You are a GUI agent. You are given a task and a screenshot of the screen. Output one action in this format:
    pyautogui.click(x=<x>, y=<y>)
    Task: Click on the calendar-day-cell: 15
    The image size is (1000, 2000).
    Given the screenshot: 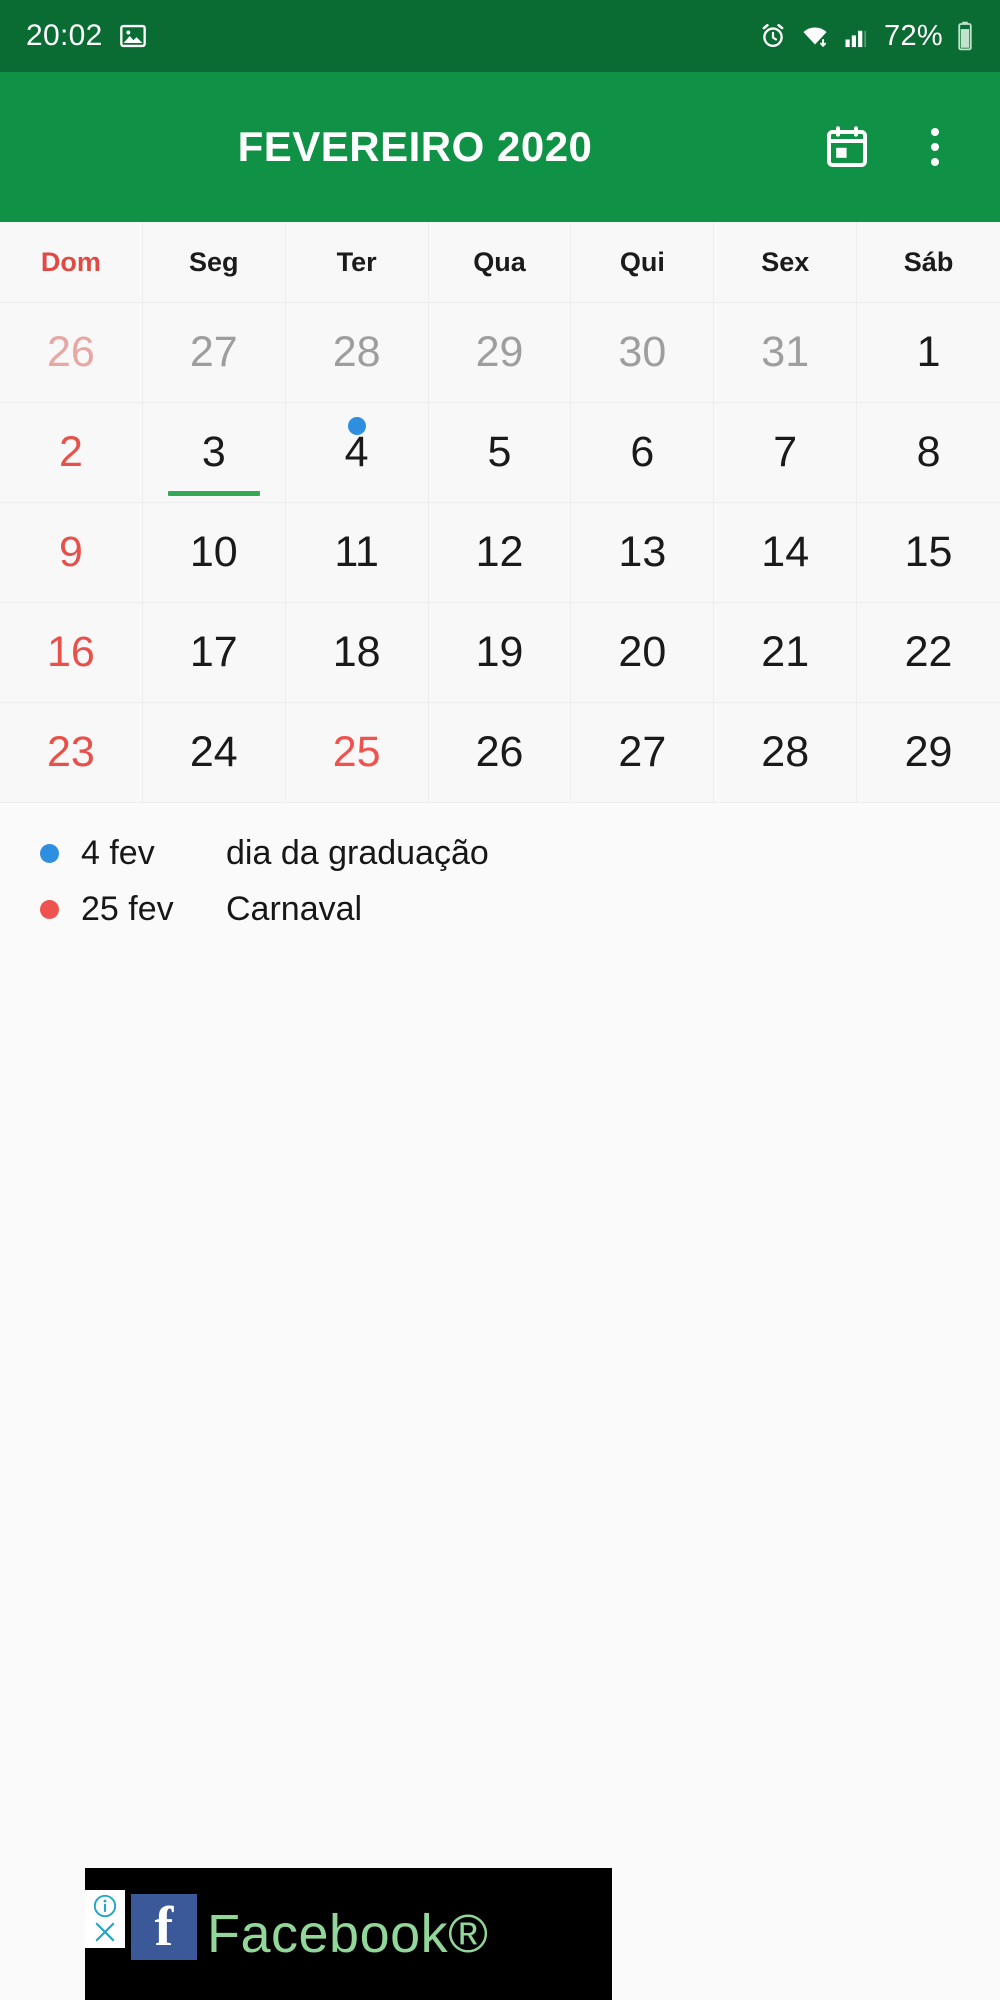 What is the action you would take?
    pyautogui.click(x=928, y=553)
    